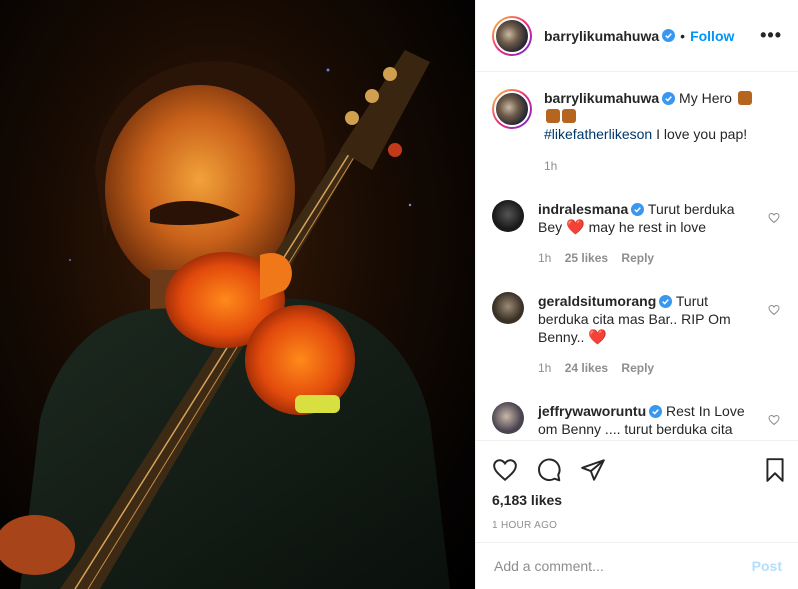  I want to click on post-header: barrylikumahuwa • Follow •••, so click(637, 36).